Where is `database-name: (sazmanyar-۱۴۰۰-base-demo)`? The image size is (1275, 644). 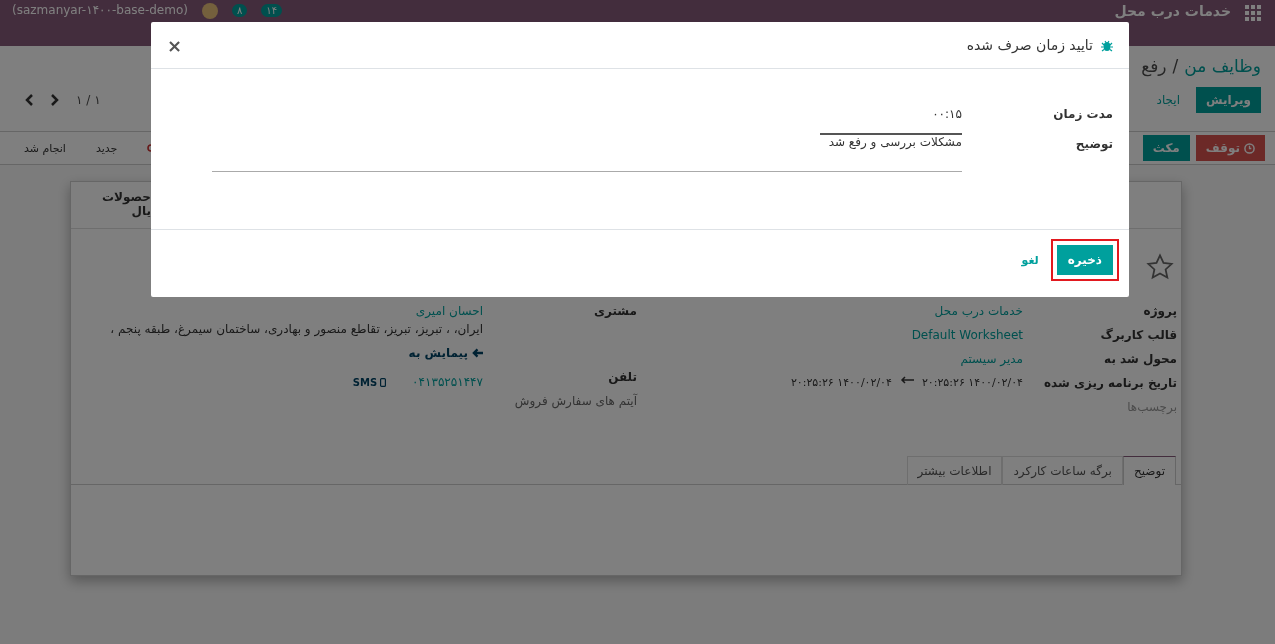 database-name: (sazmanyar-۱۴۰۰-base-demo) is located at coordinates (100, 10).